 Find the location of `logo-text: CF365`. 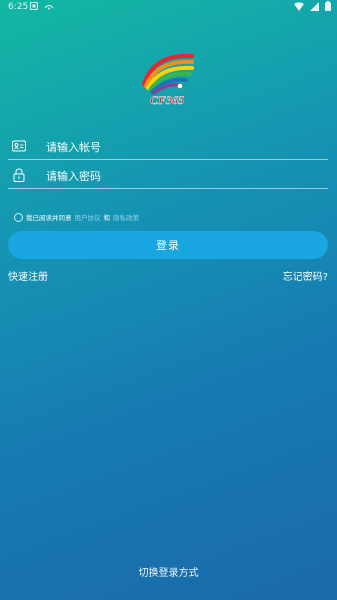

logo-text: CF365 is located at coordinates (167, 100).